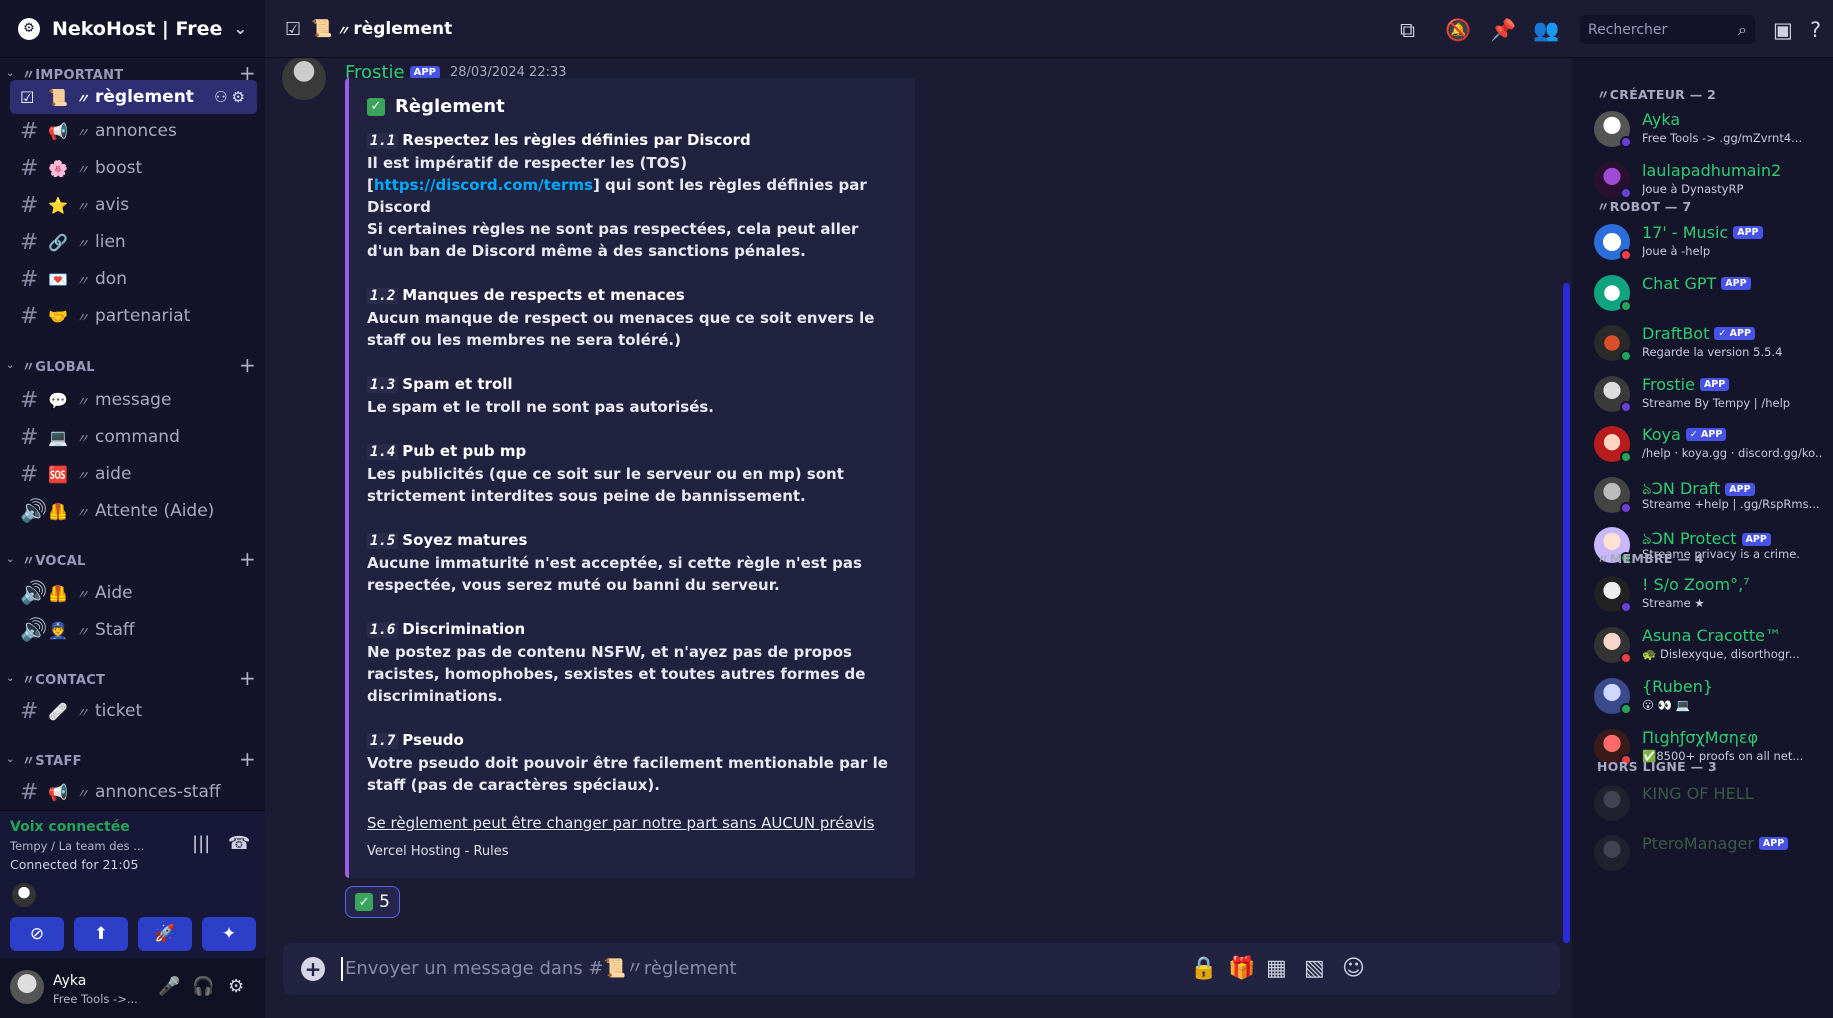 This screenshot has height=1018, width=1833. What do you see at coordinates (133, 242) in the screenshot?
I see `channel-lien: # 🔗 〃 lien` at bounding box center [133, 242].